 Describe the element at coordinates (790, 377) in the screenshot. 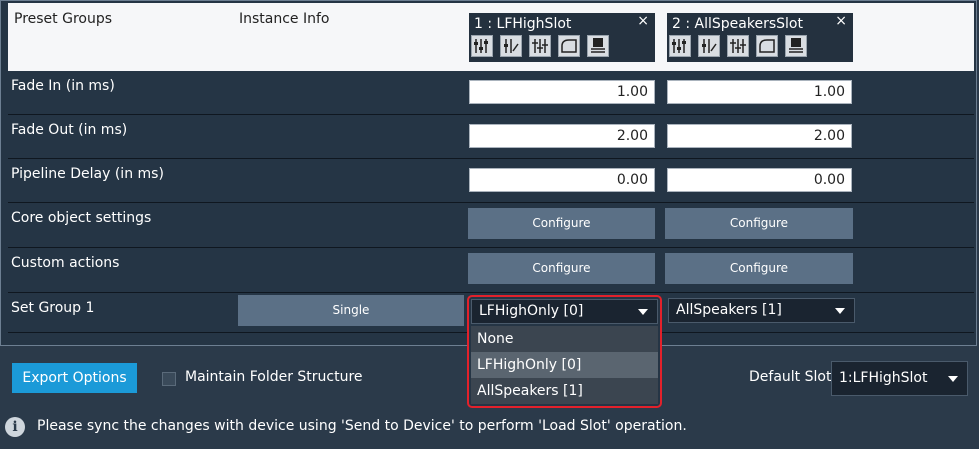

I see `default-slot-label: Default Slot` at that location.